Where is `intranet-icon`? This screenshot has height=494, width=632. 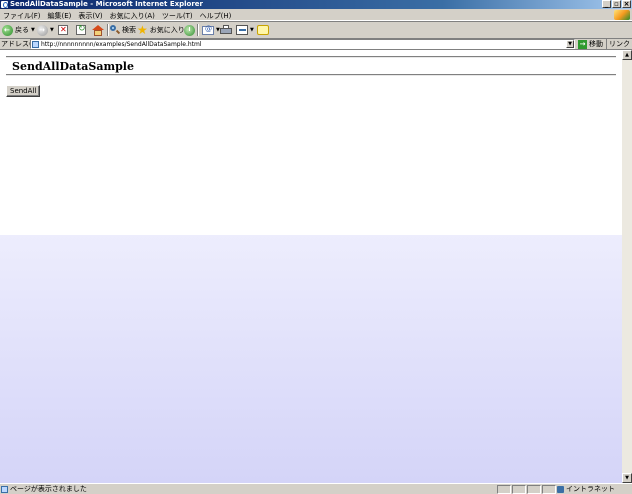
intranet-icon is located at coordinates (560, 489).